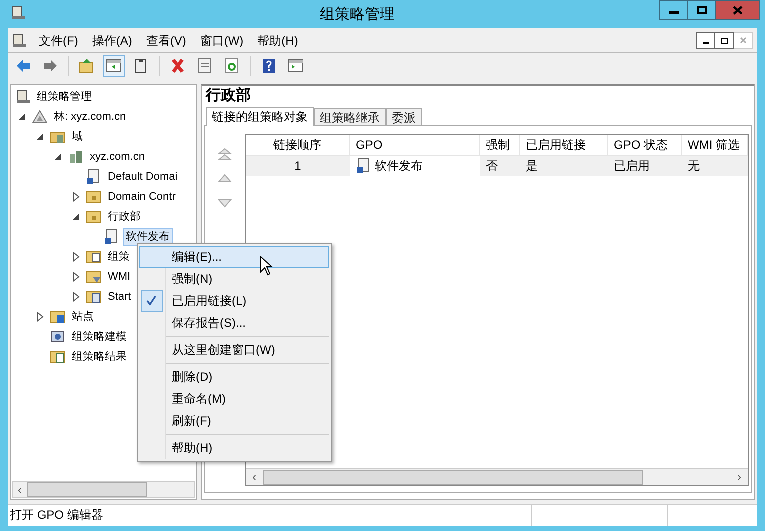  What do you see at coordinates (205, 66) in the screenshot?
I see `properties-icon` at bounding box center [205, 66].